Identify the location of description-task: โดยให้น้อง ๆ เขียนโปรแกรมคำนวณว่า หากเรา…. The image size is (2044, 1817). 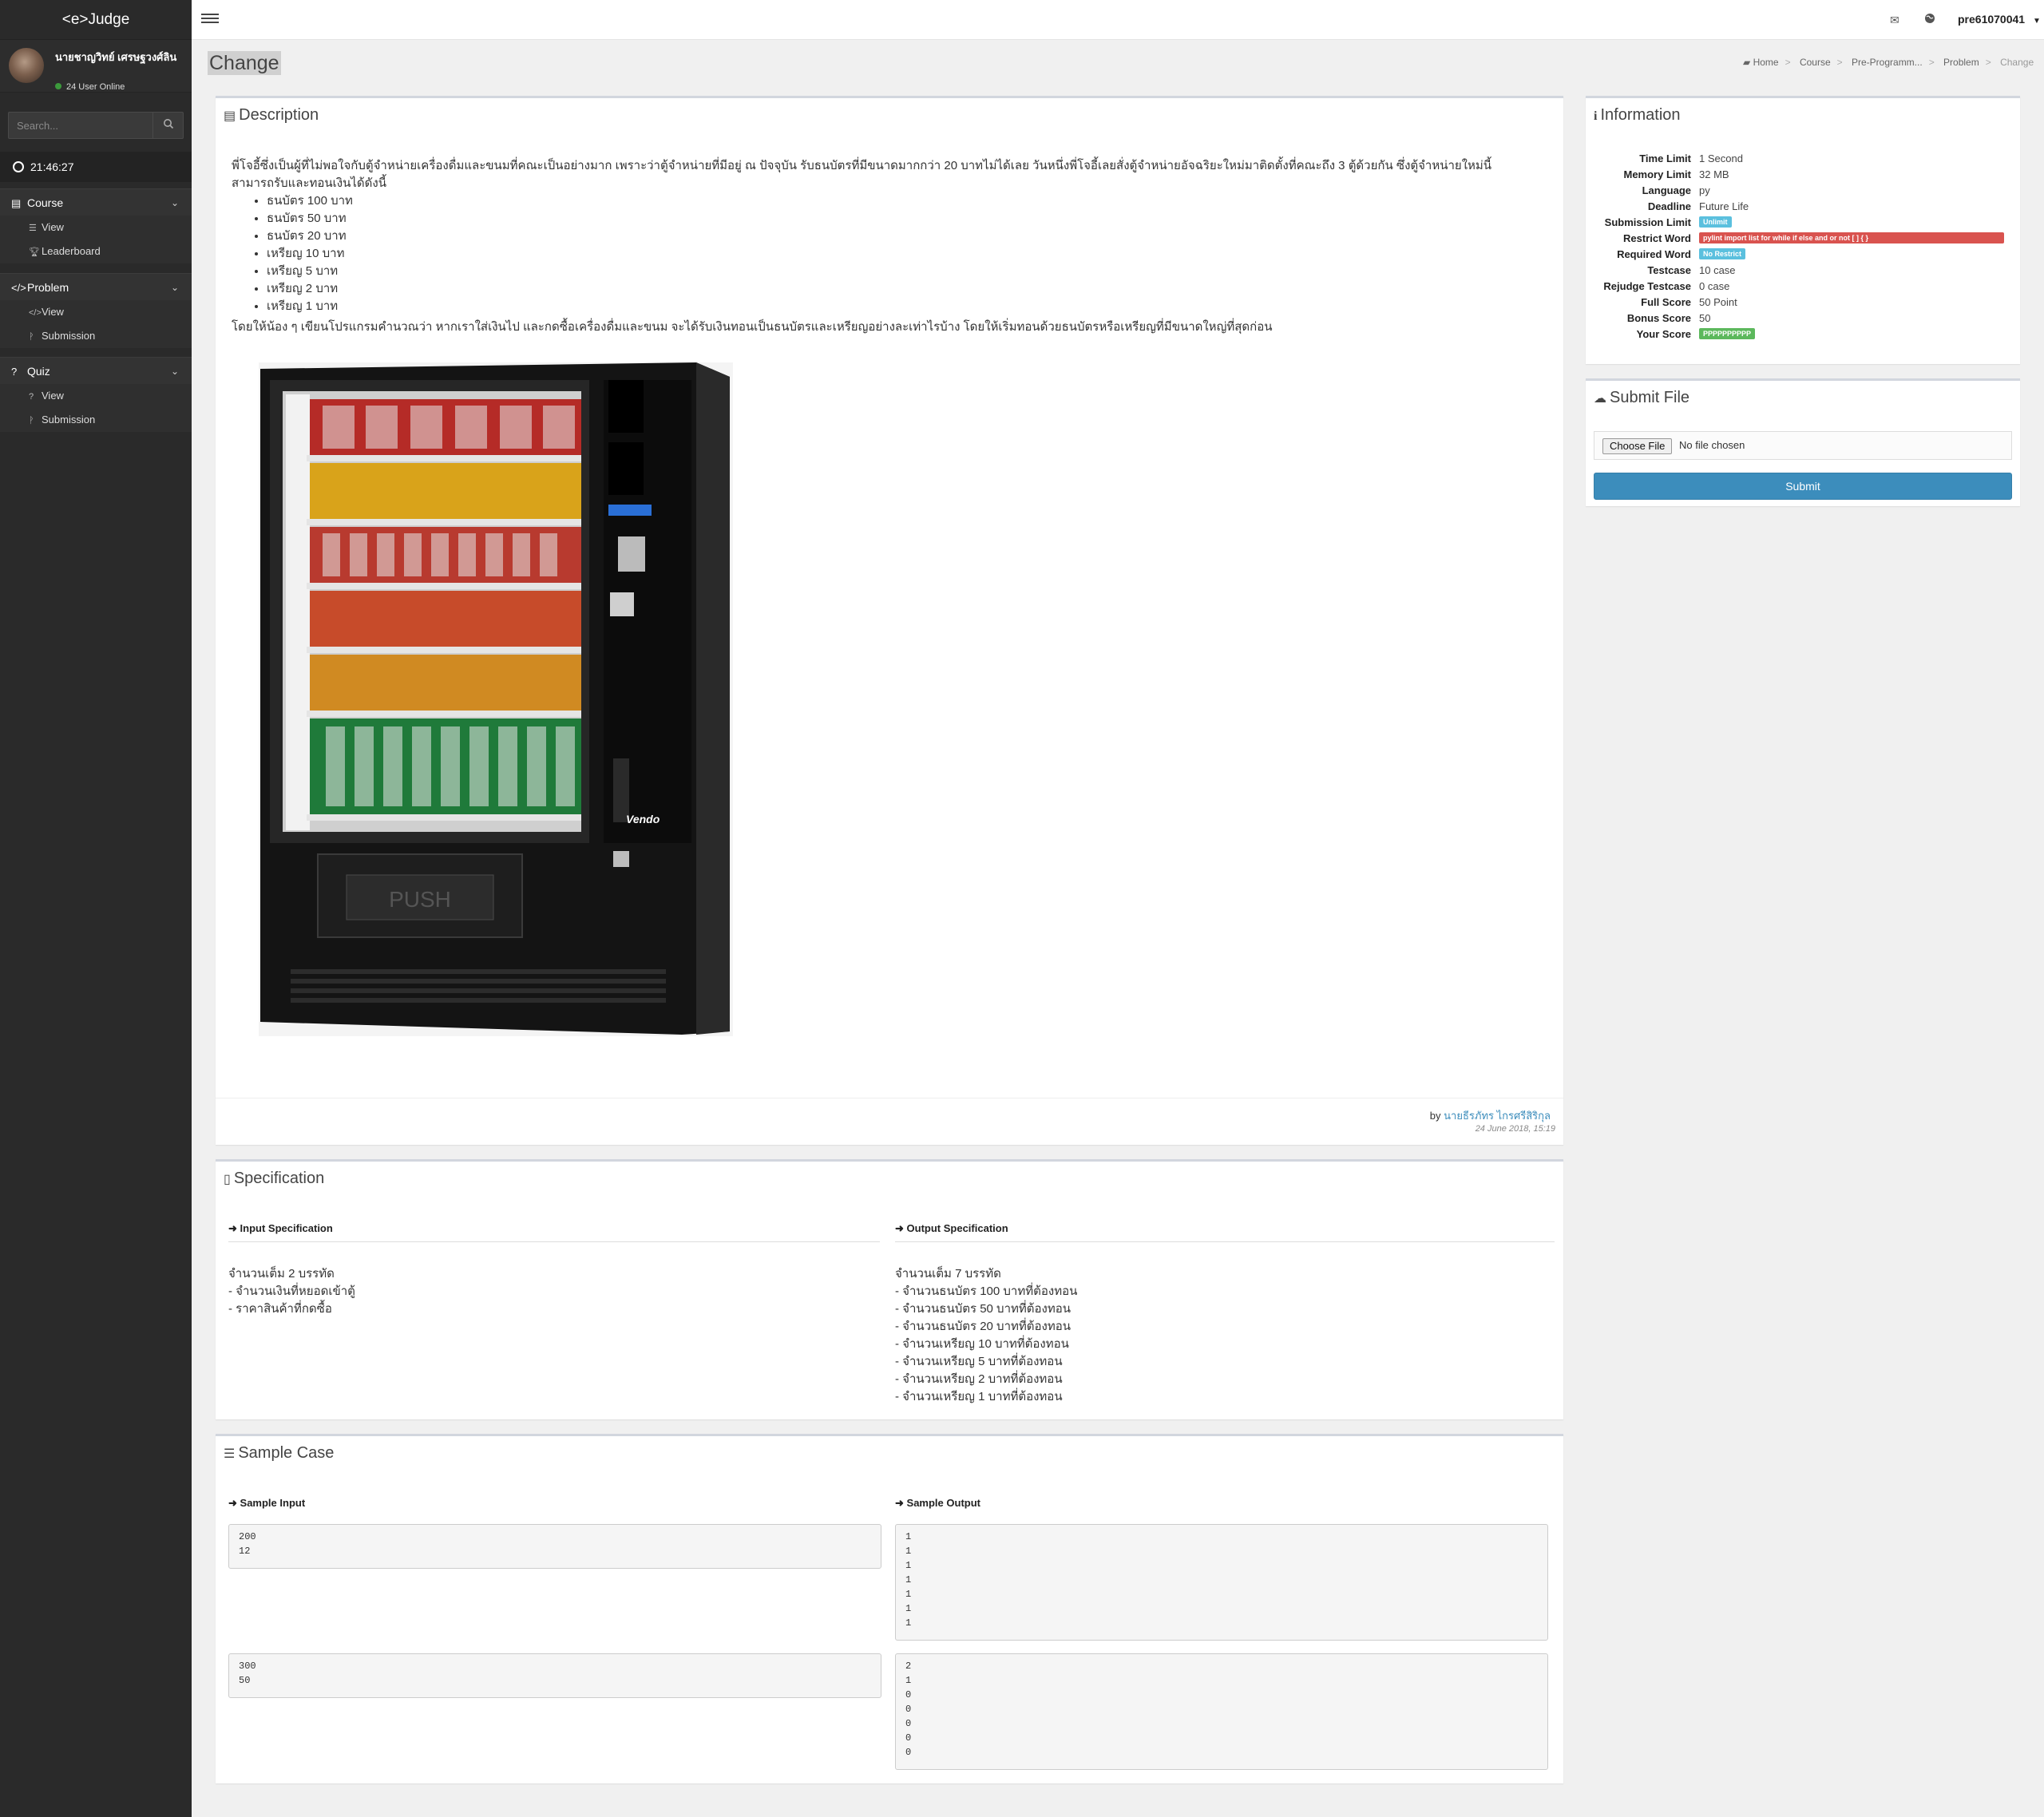
(752, 327).